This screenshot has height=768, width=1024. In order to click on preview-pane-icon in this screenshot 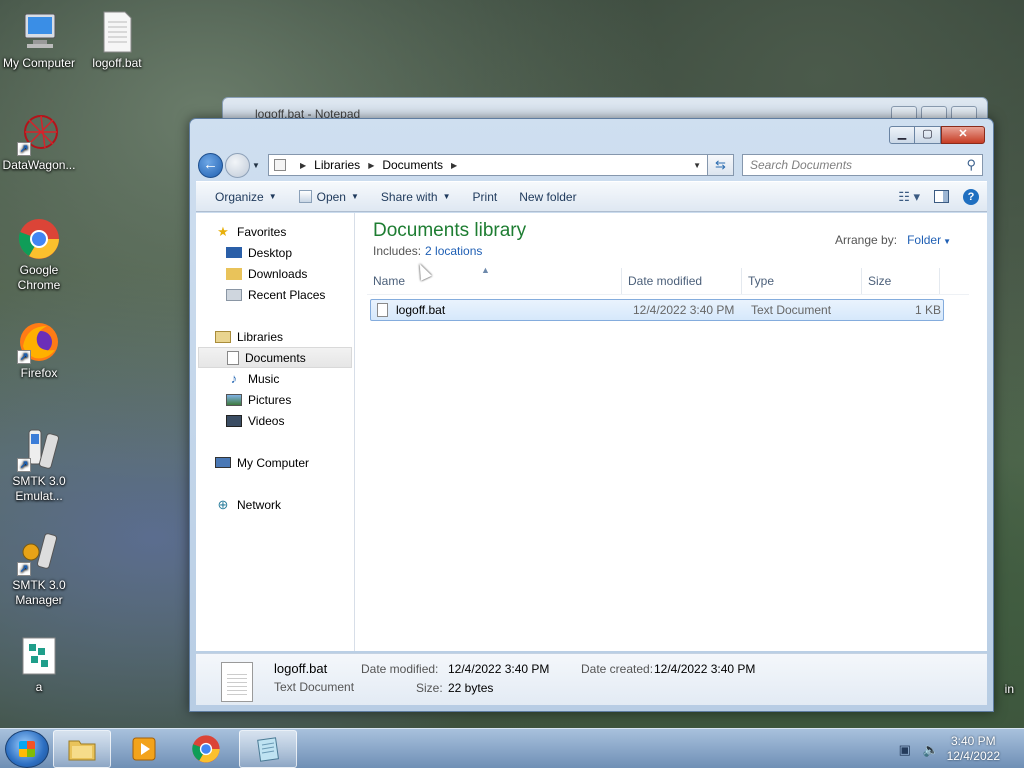, I will do `click(941, 196)`.